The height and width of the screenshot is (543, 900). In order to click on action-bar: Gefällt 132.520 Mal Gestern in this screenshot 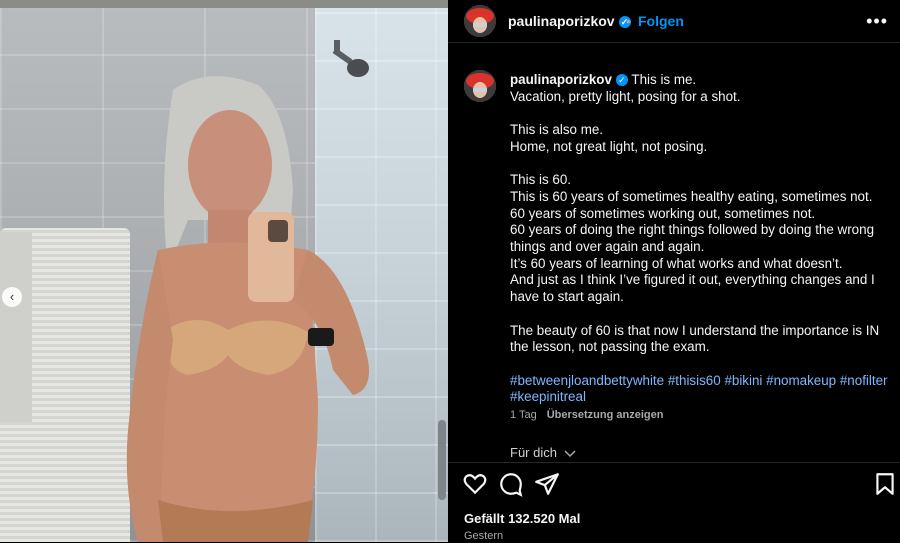, I will do `click(674, 502)`.